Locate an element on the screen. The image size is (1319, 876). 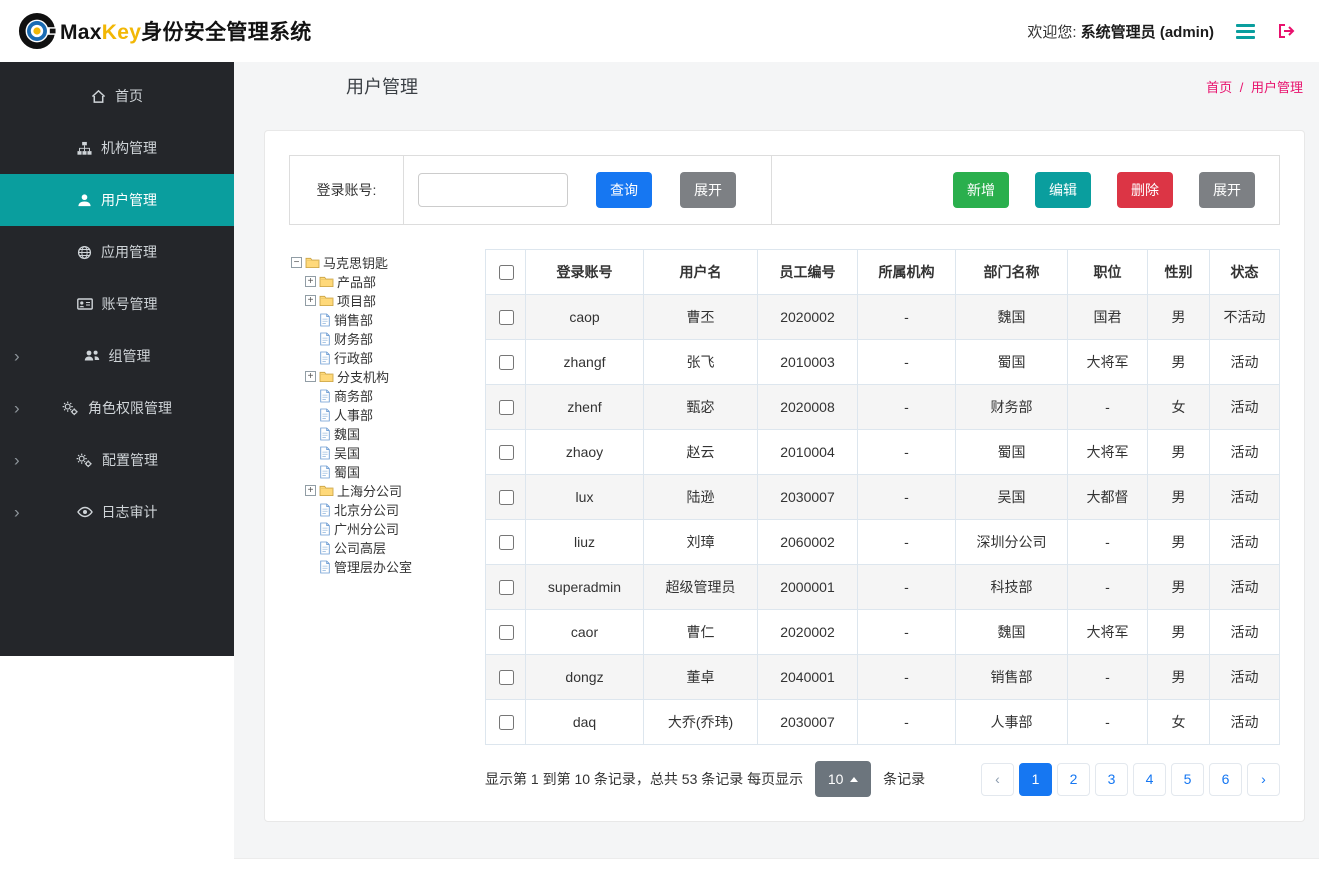
tree-node: 商务部 is located at coordinates (385, 395).